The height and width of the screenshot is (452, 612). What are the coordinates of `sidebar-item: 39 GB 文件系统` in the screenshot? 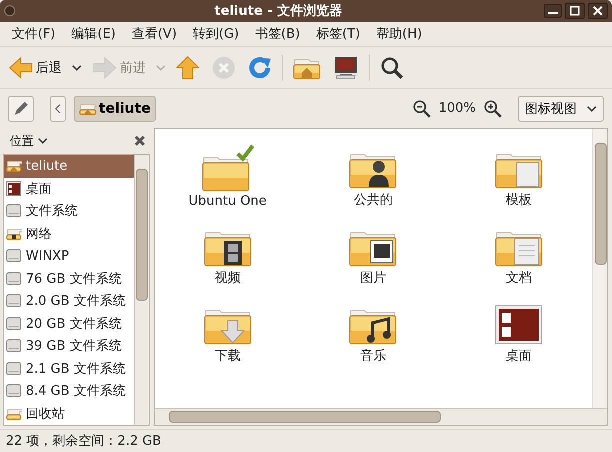 It's located at (69, 346).